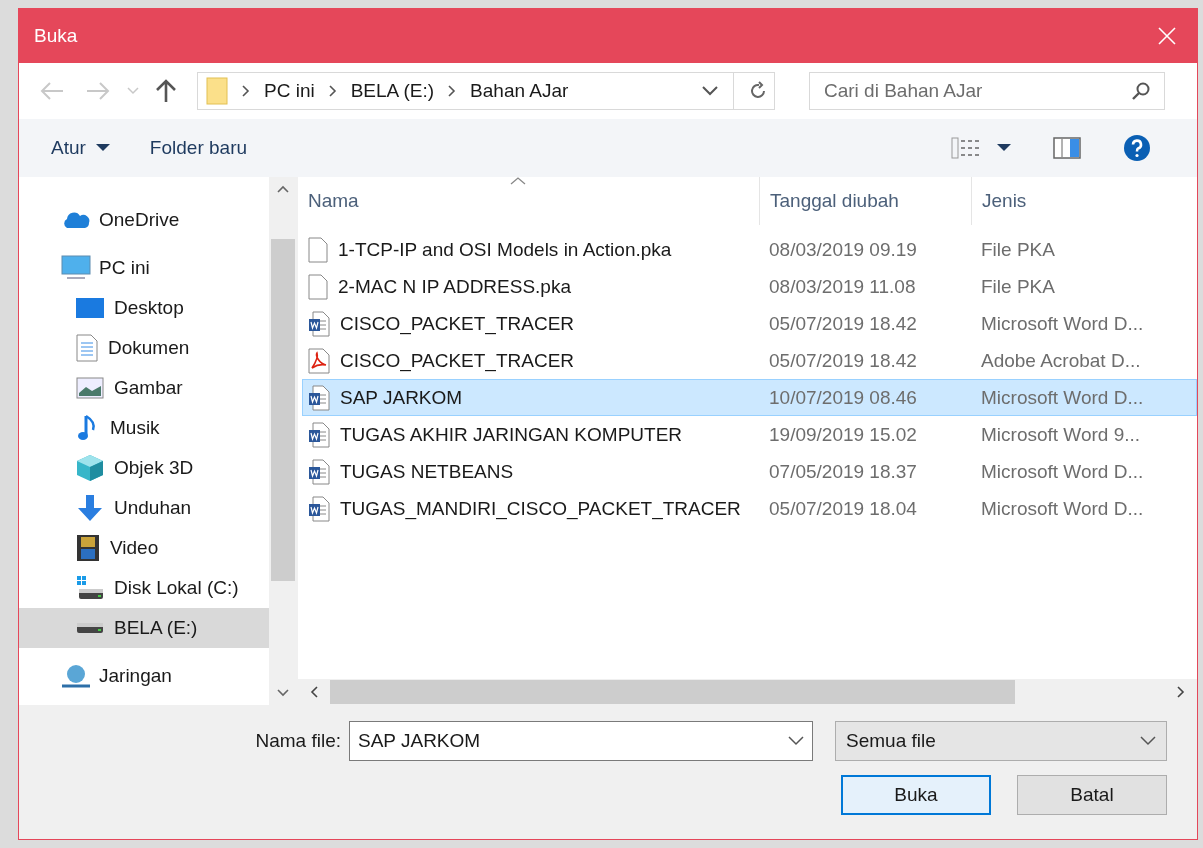  I want to click on scroll-left-icon, so click(314, 692).